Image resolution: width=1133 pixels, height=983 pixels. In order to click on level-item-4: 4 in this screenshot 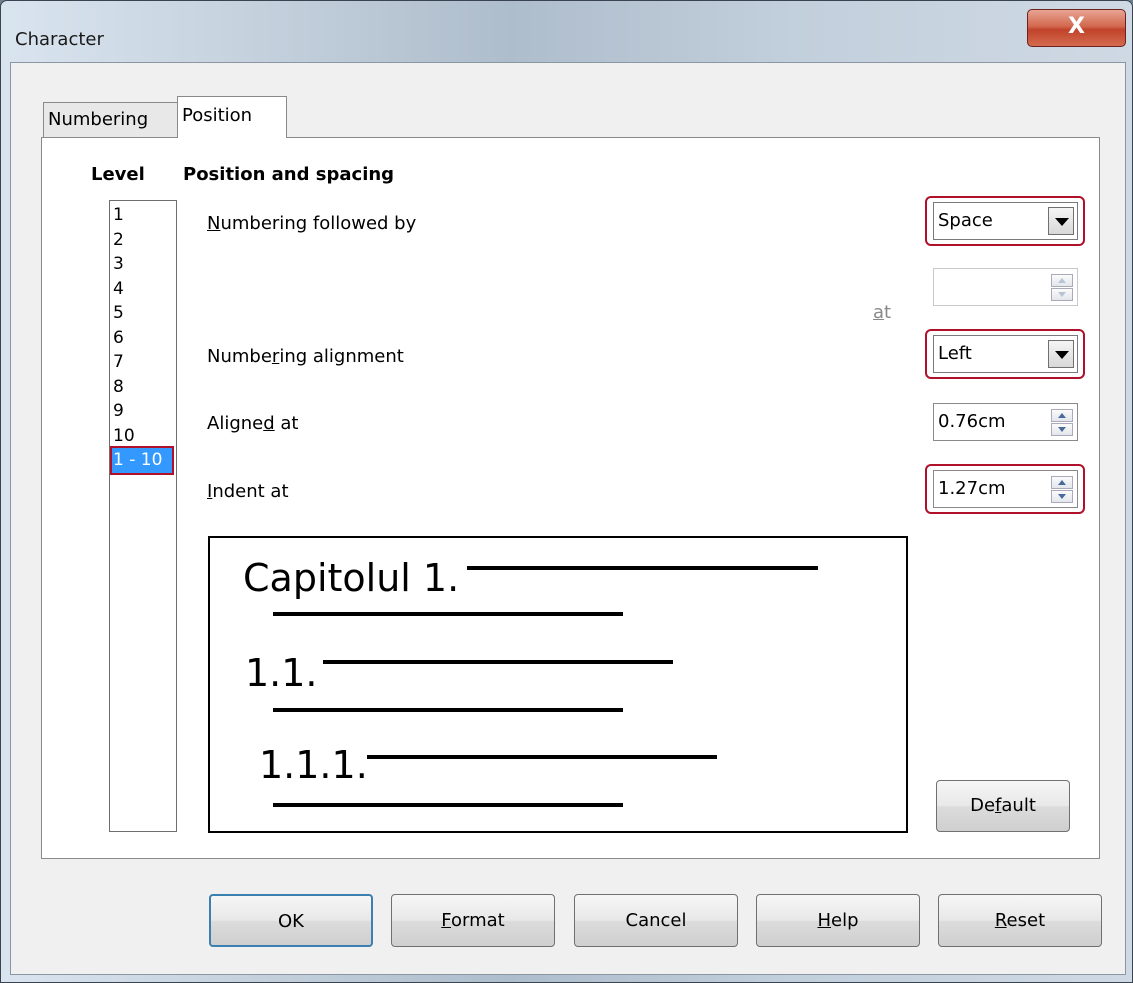, I will do `click(144, 289)`.